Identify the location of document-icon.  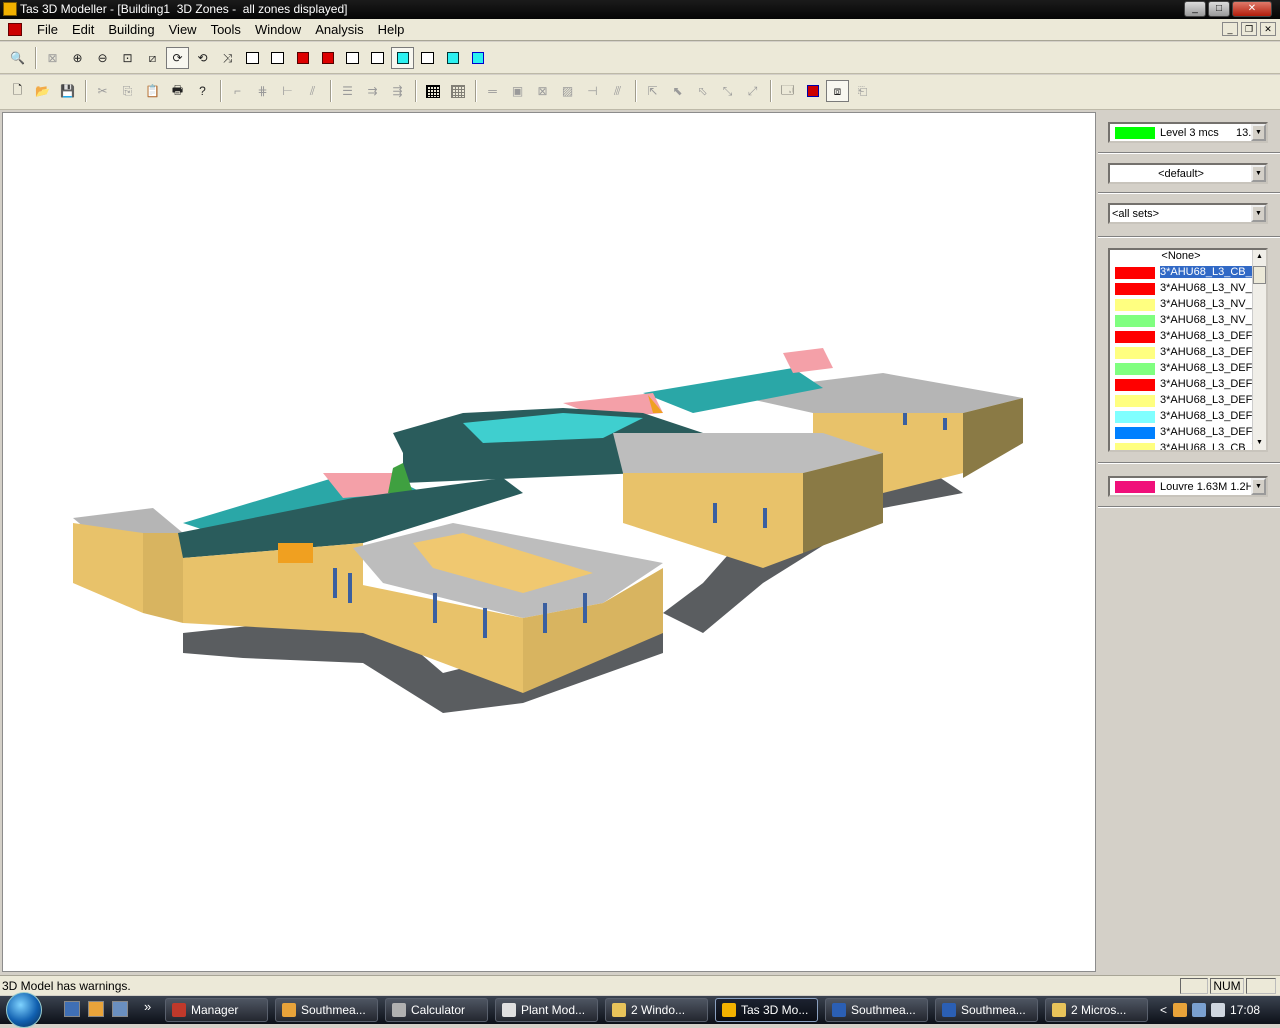
(15, 29).